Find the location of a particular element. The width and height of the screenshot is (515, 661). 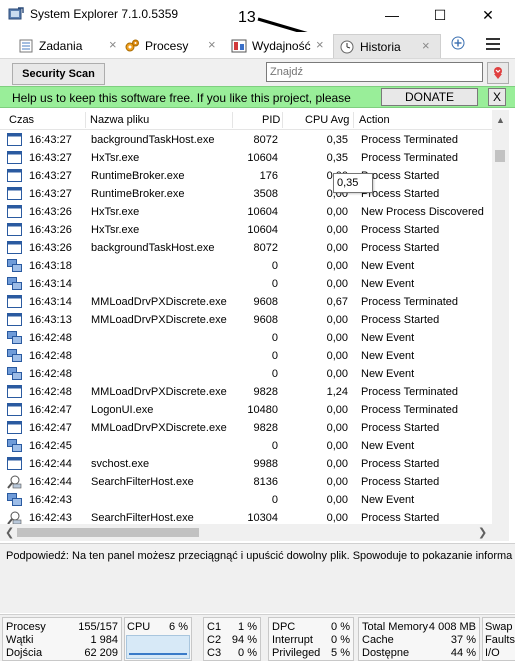

cell-pid: 8072 is located at coordinates (265, 248).